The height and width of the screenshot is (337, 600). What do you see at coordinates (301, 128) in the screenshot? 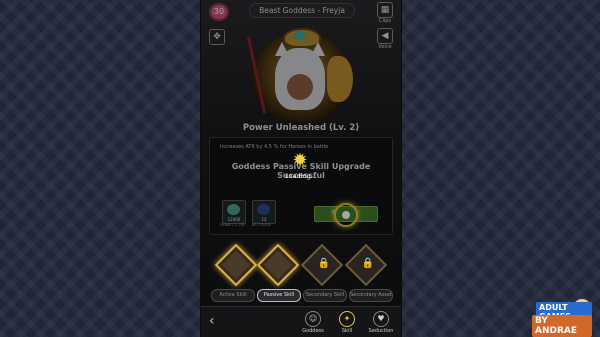
I see `skill-title: Power Unleashed (Lv. 2)` at bounding box center [301, 128].